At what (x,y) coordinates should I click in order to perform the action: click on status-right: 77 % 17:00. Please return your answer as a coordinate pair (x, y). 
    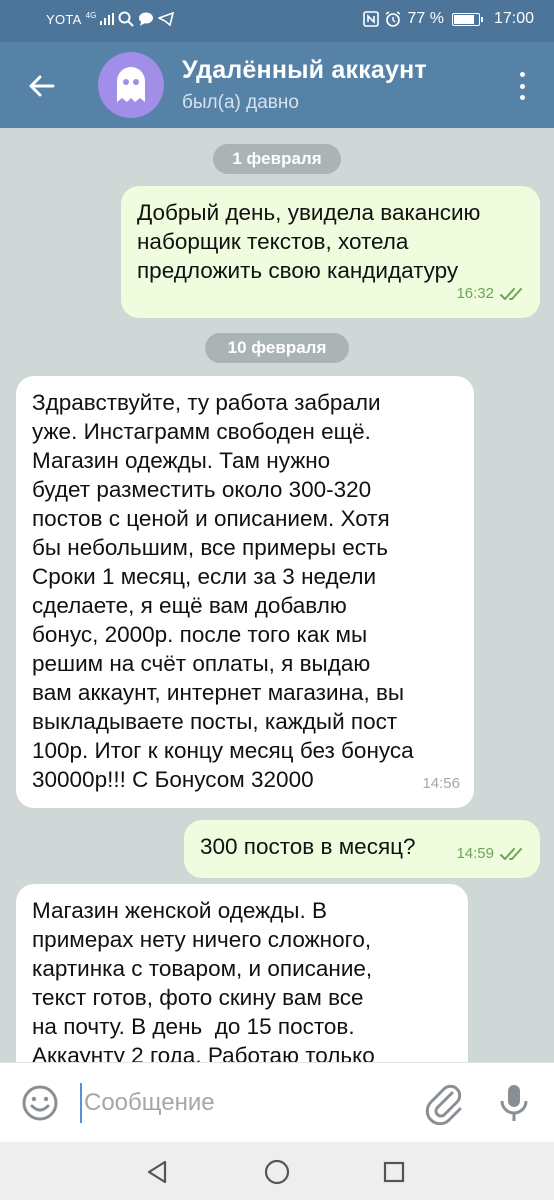
    Looking at the image, I should click on (448, 19).